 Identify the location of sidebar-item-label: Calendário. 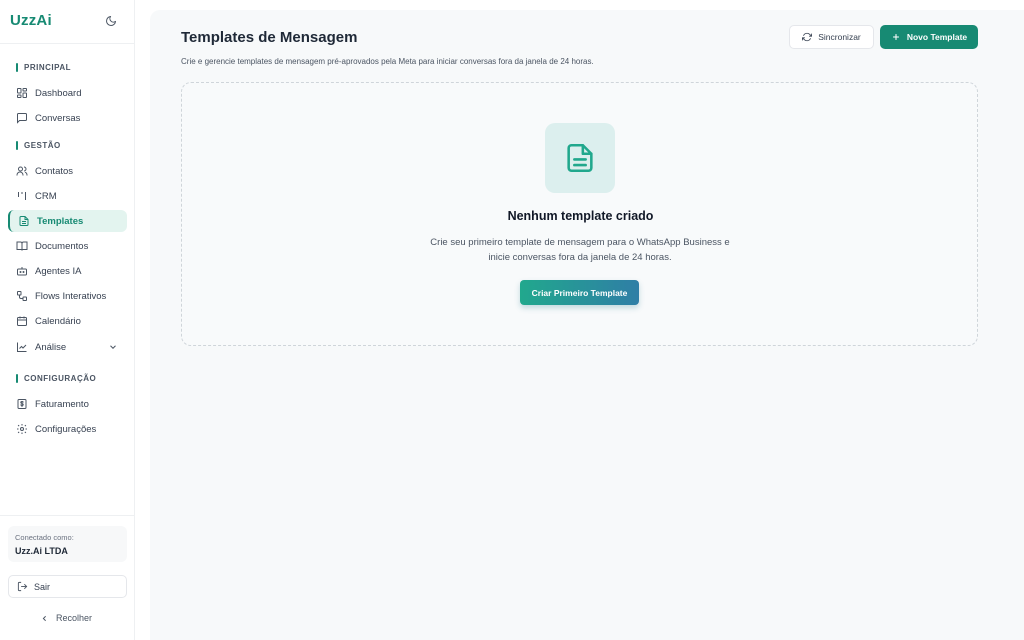
(58, 321).